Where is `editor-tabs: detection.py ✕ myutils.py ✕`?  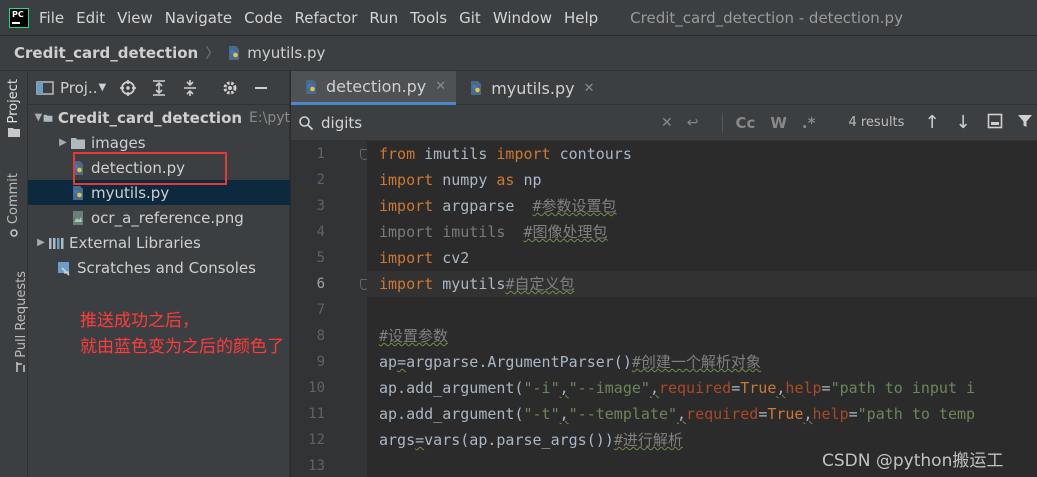
editor-tabs: detection.py ✕ myutils.py ✕ is located at coordinates (664, 88).